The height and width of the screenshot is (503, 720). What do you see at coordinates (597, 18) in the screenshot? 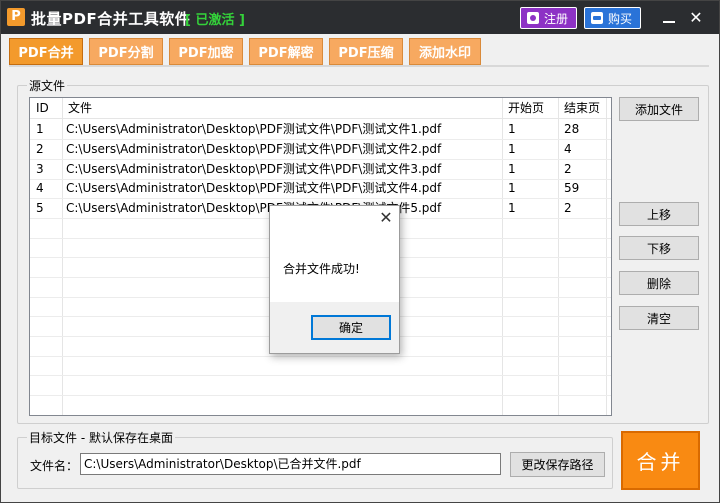
I see `cart-icon` at bounding box center [597, 18].